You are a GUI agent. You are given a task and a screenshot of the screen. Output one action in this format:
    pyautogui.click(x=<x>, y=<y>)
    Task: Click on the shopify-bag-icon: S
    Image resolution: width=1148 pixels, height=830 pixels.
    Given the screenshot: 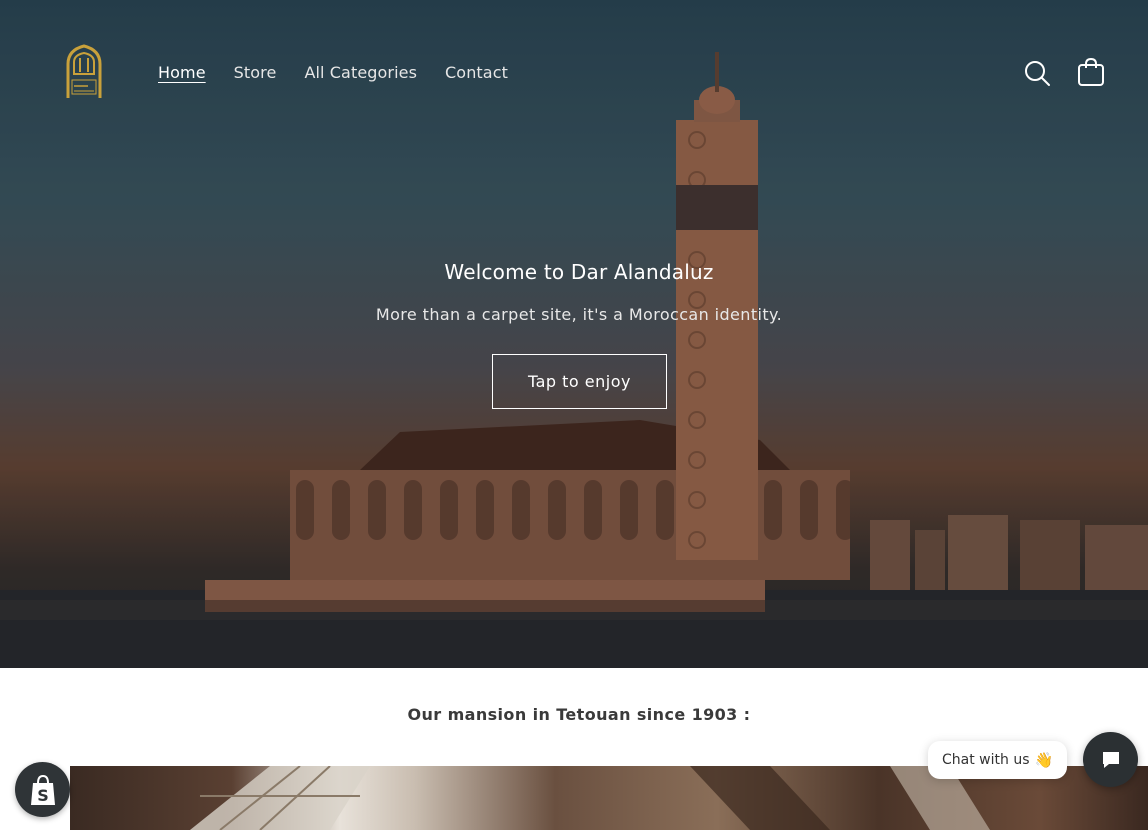 What is the action you would take?
    pyautogui.click(x=42, y=789)
    